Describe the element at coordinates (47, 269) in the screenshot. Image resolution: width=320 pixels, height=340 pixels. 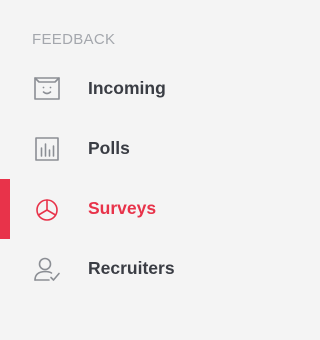
I see `user-check-icon` at that location.